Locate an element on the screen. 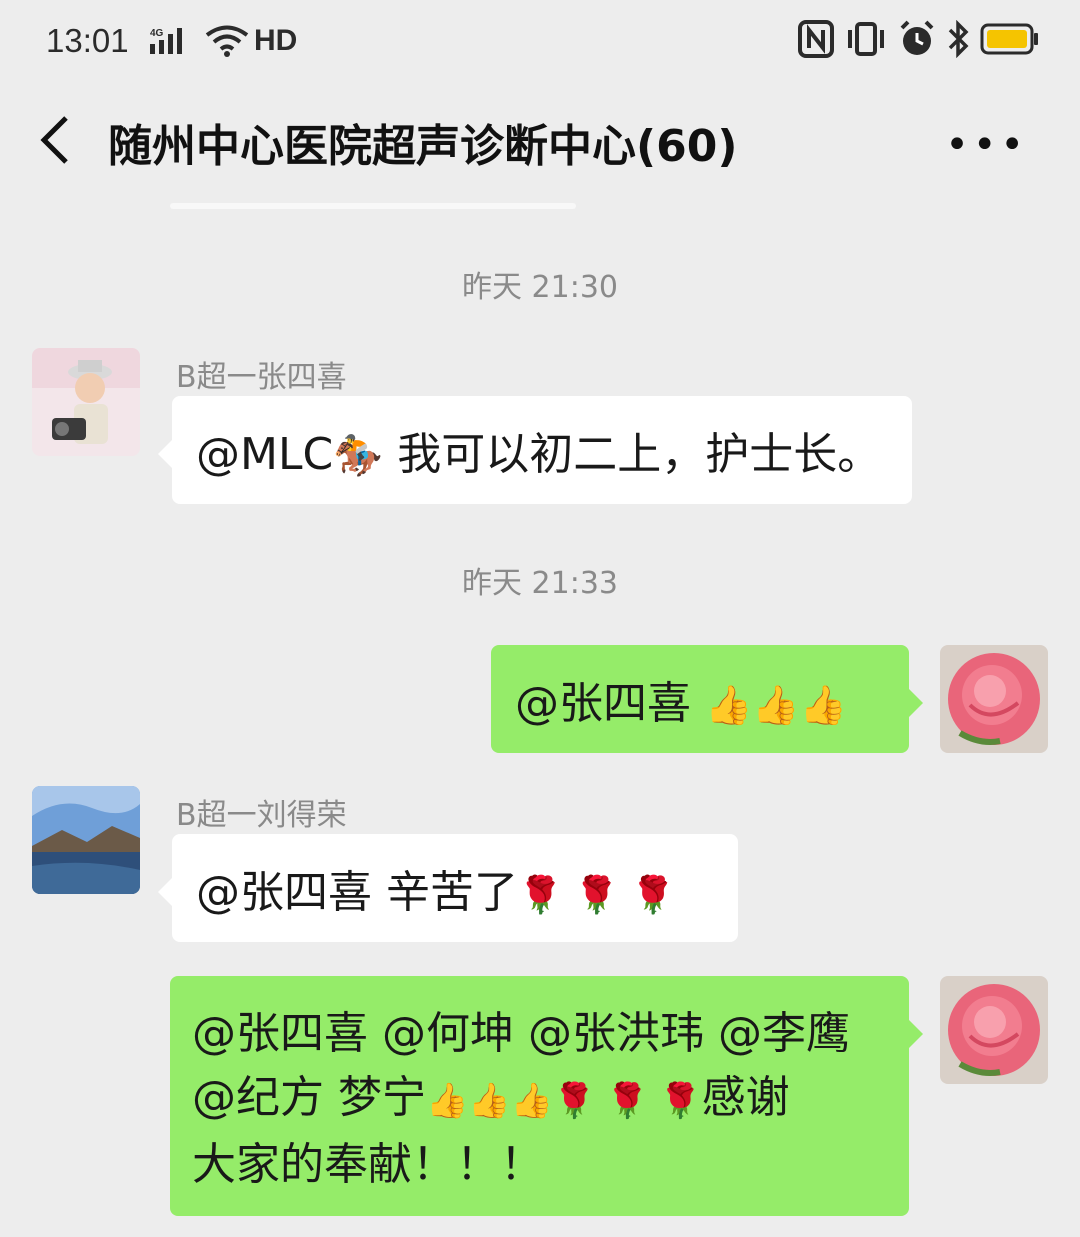 Image resolution: width=1080 pixels, height=1237 pixels. message-text: @纪方 梦宁 is located at coordinates (309, 1097).